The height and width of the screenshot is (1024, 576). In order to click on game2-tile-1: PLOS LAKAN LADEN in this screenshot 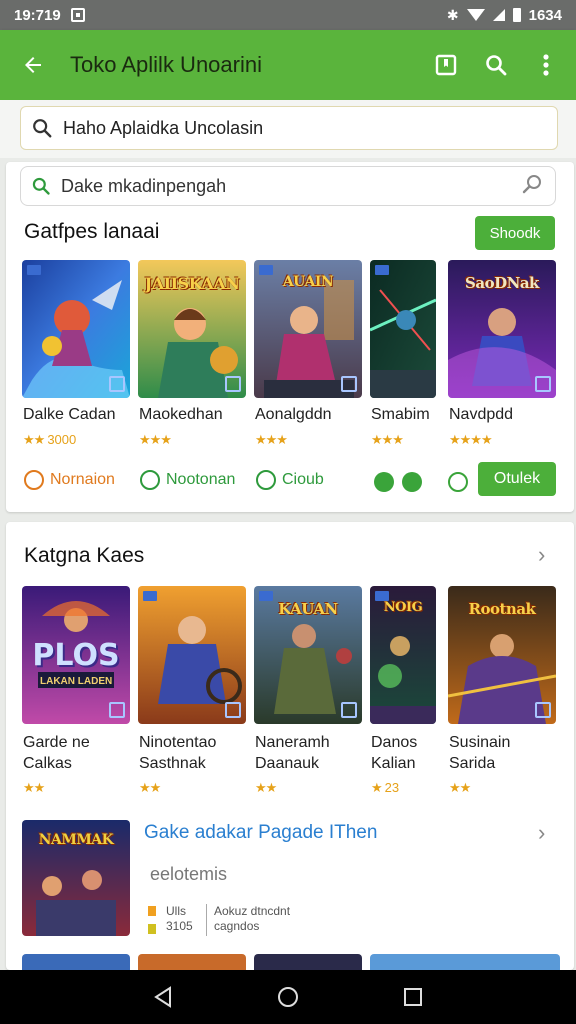, I will do `click(76, 655)`.